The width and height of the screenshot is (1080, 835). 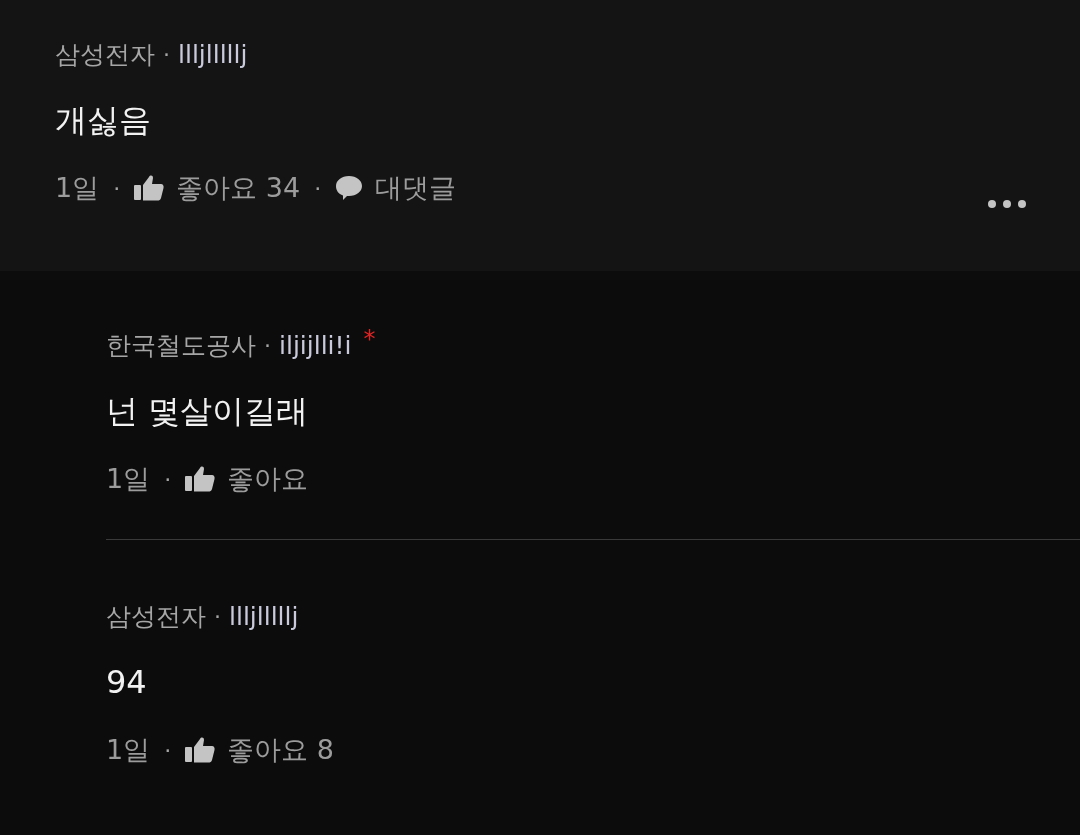 I want to click on speech-bubble-icon, so click(x=349, y=188).